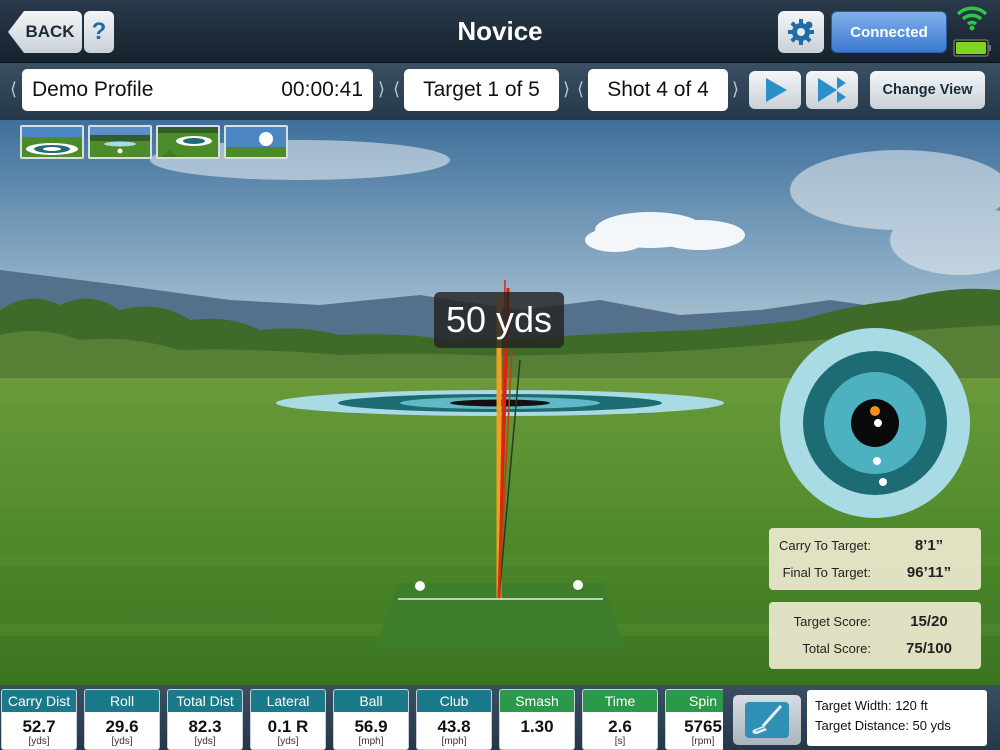 The width and height of the screenshot is (1000, 750). I want to click on stat-carry-dist: Carry Dist 52.7 [yds], so click(39, 719).